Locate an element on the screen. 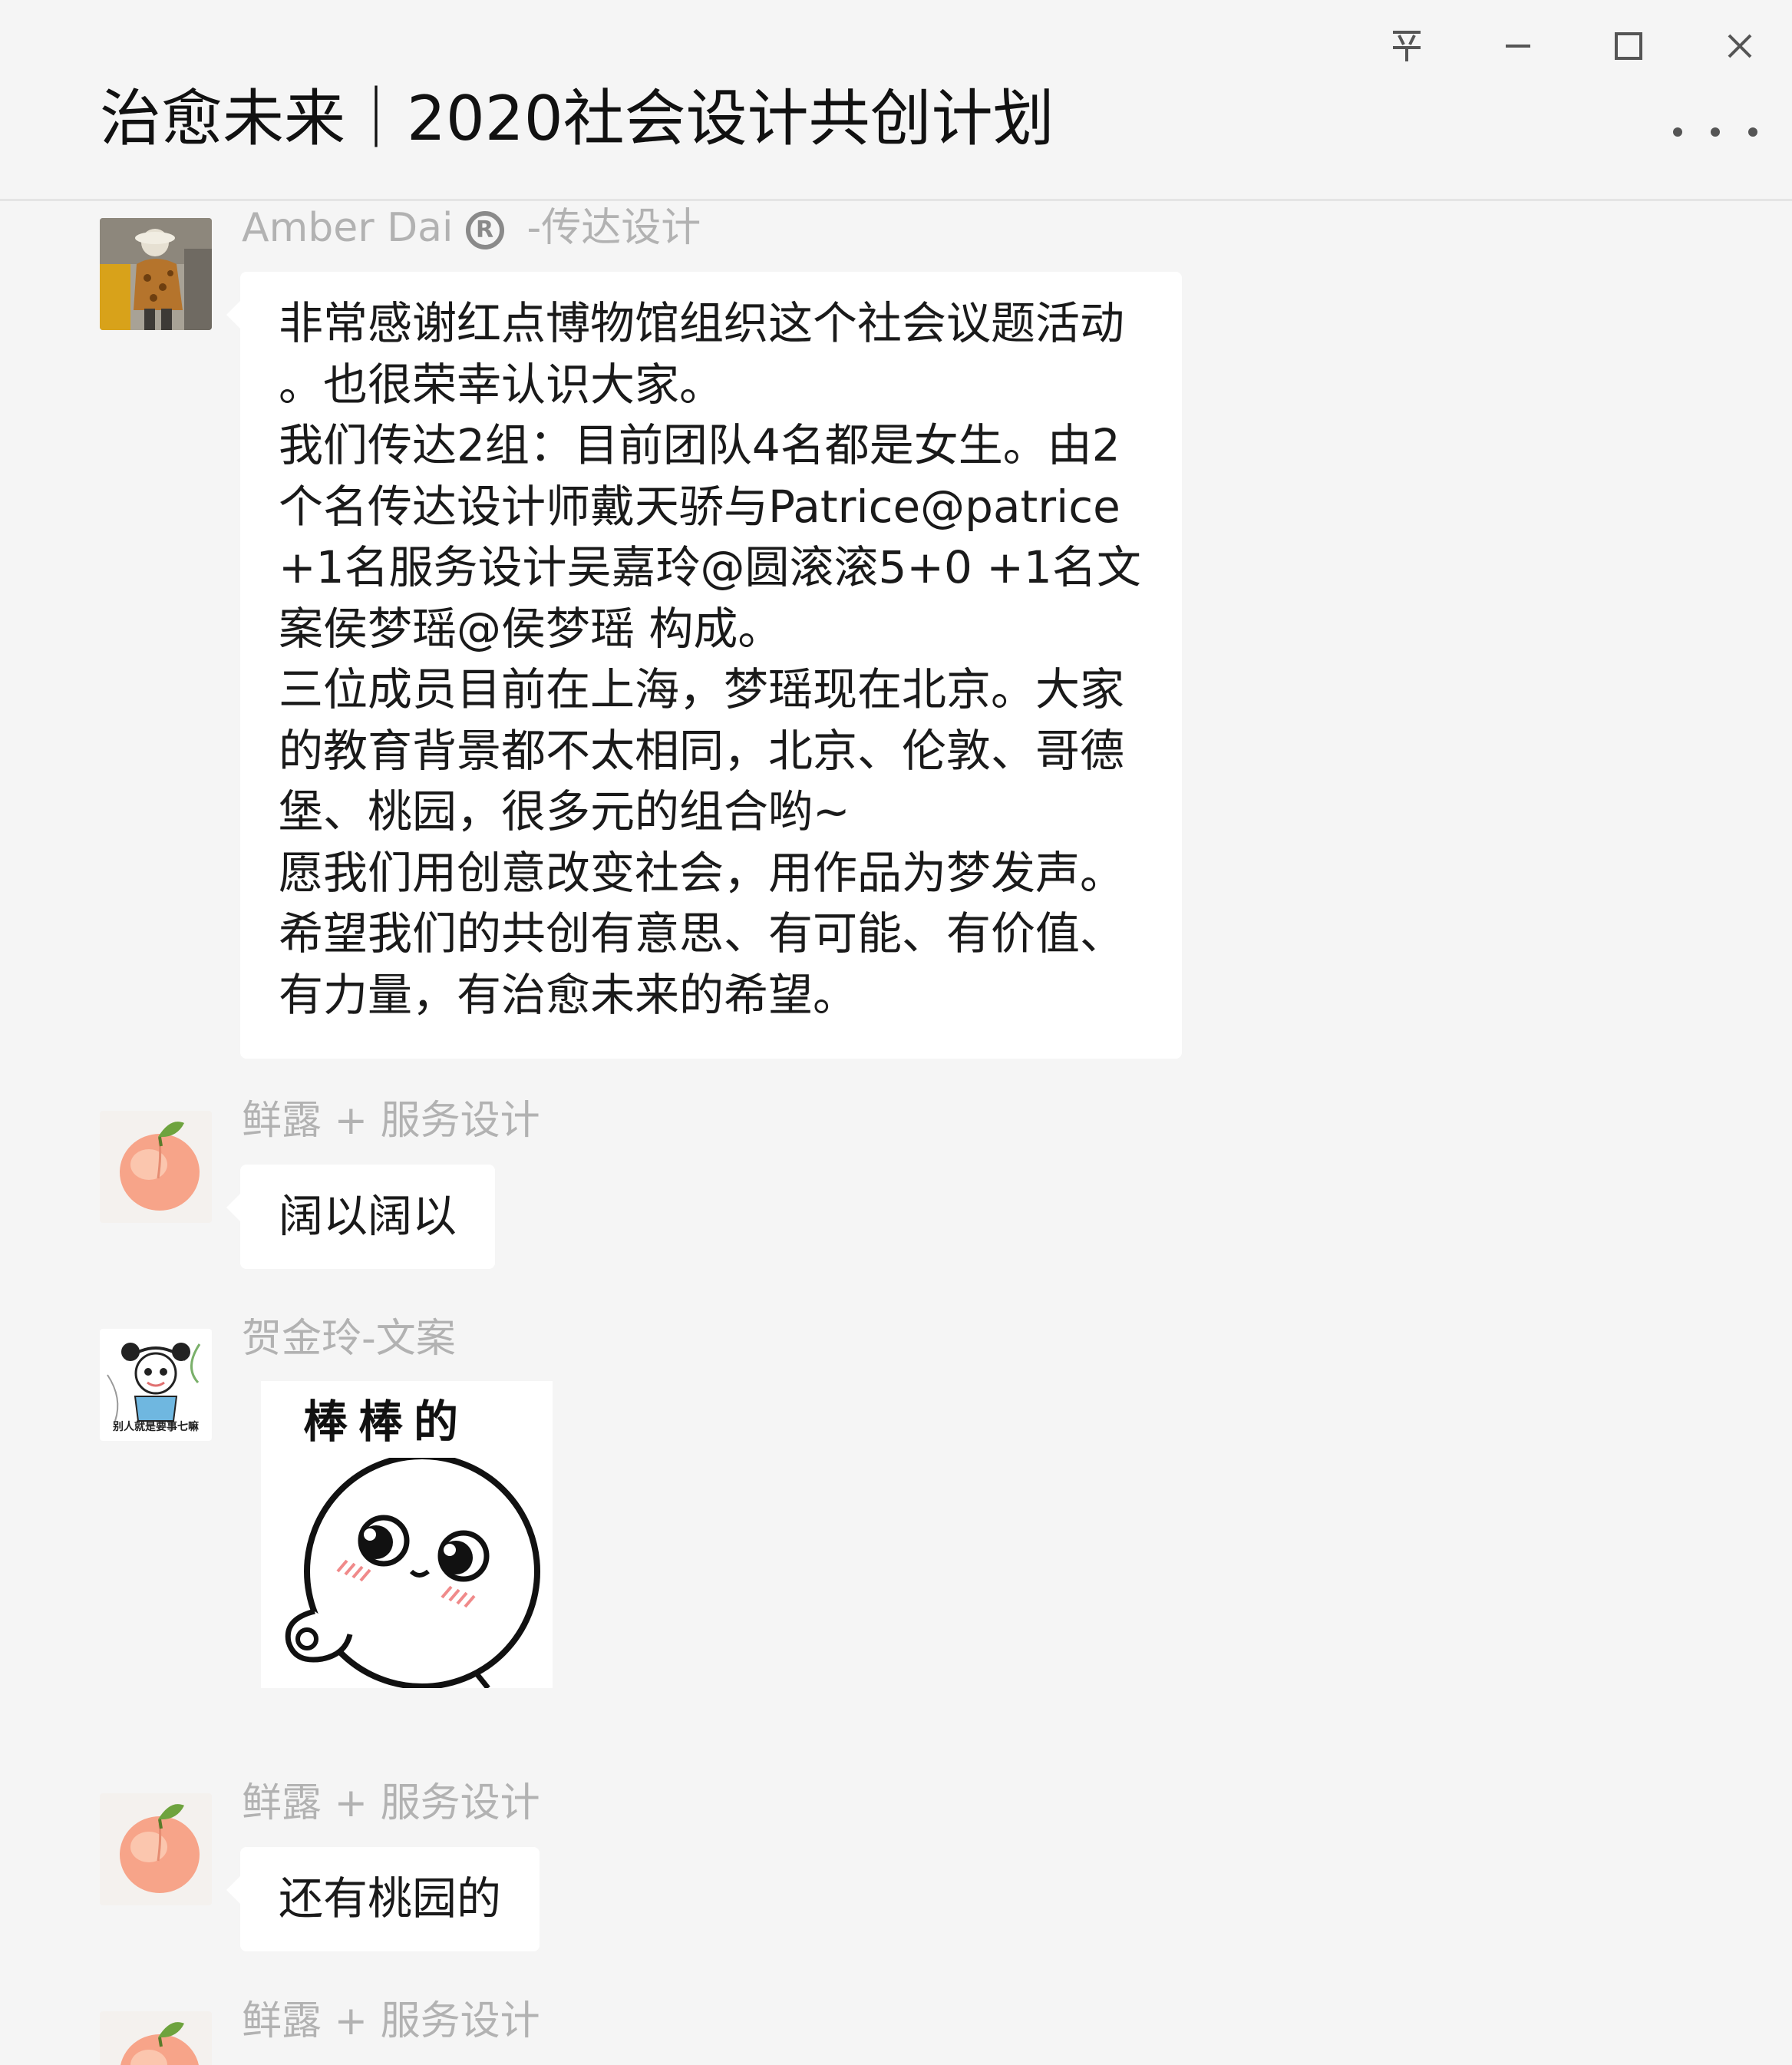 Image resolution: width=1792 pixels, height=2065 pixels. sender-name-suffix: -传达设计 is located at coordinates (613, 228).